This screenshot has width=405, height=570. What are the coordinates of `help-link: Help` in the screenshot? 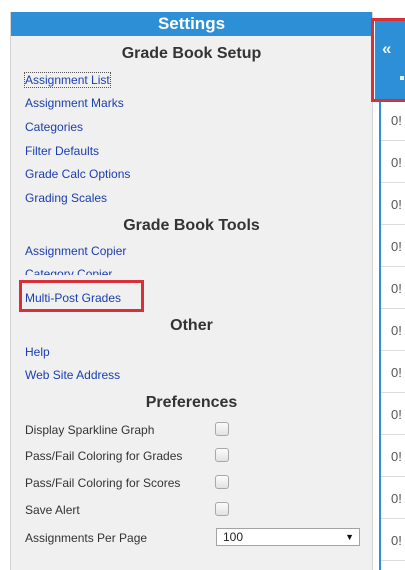 It's located at (37, 352).